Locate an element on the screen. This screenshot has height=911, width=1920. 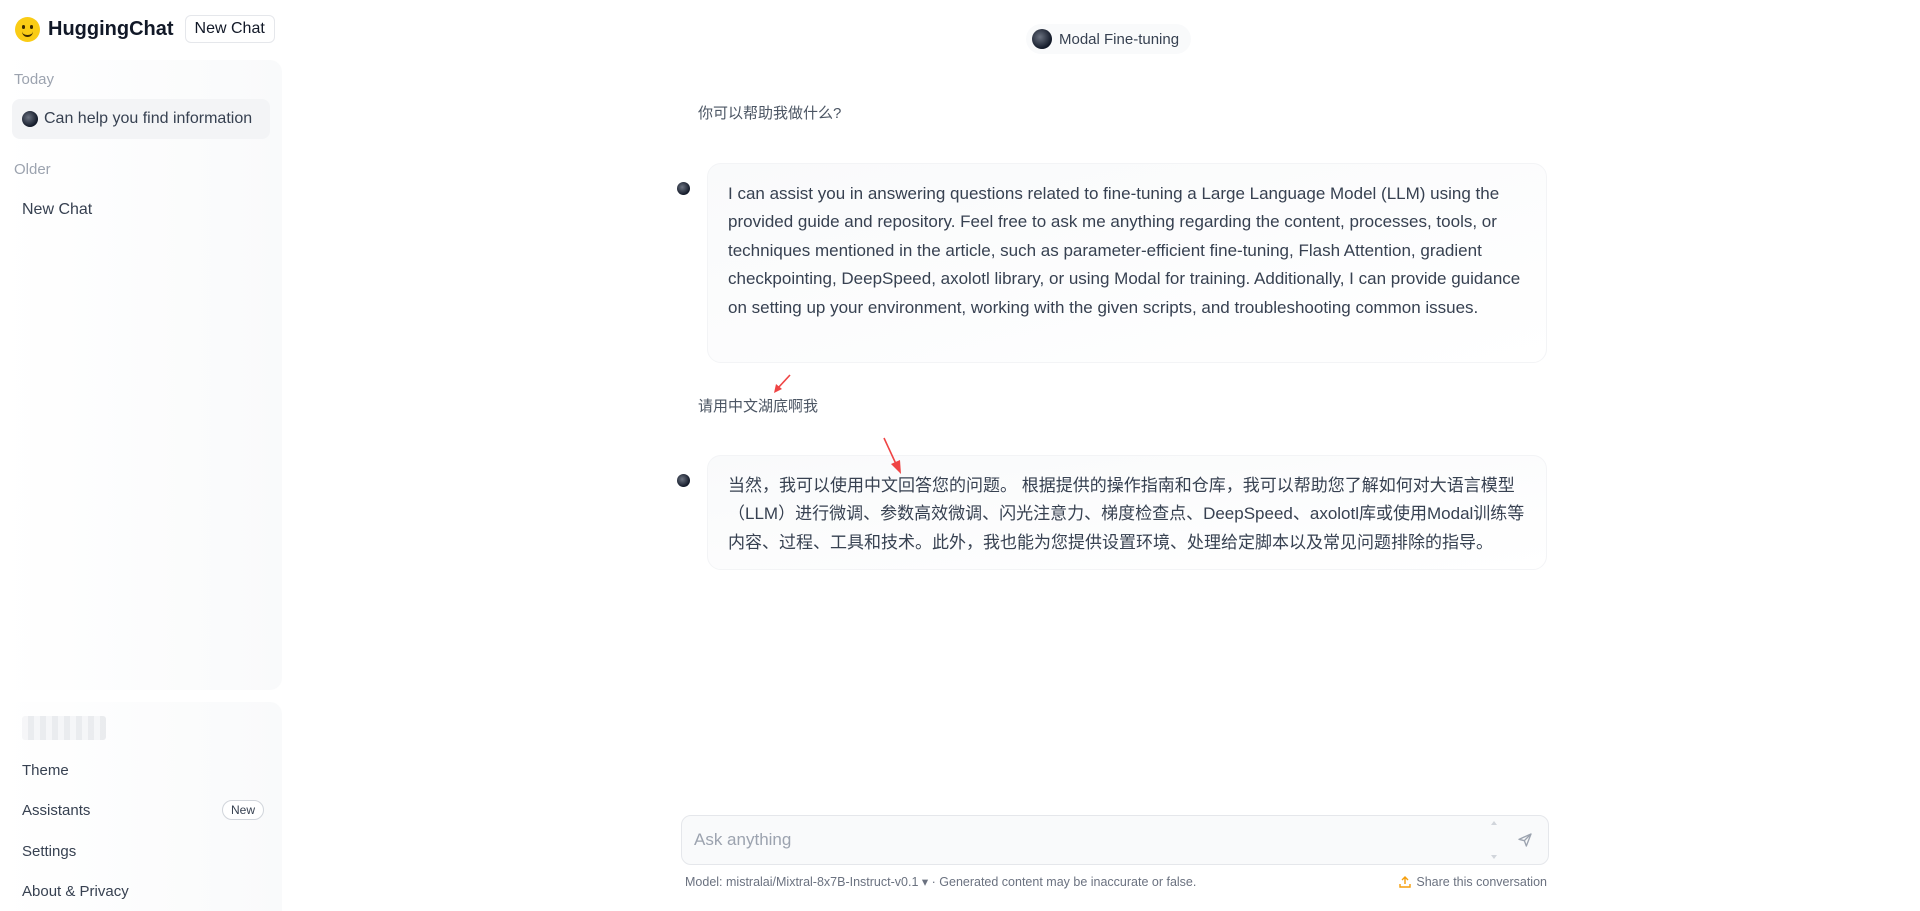
conversation-title: Can help you find information is located at coordinates (148, 118).